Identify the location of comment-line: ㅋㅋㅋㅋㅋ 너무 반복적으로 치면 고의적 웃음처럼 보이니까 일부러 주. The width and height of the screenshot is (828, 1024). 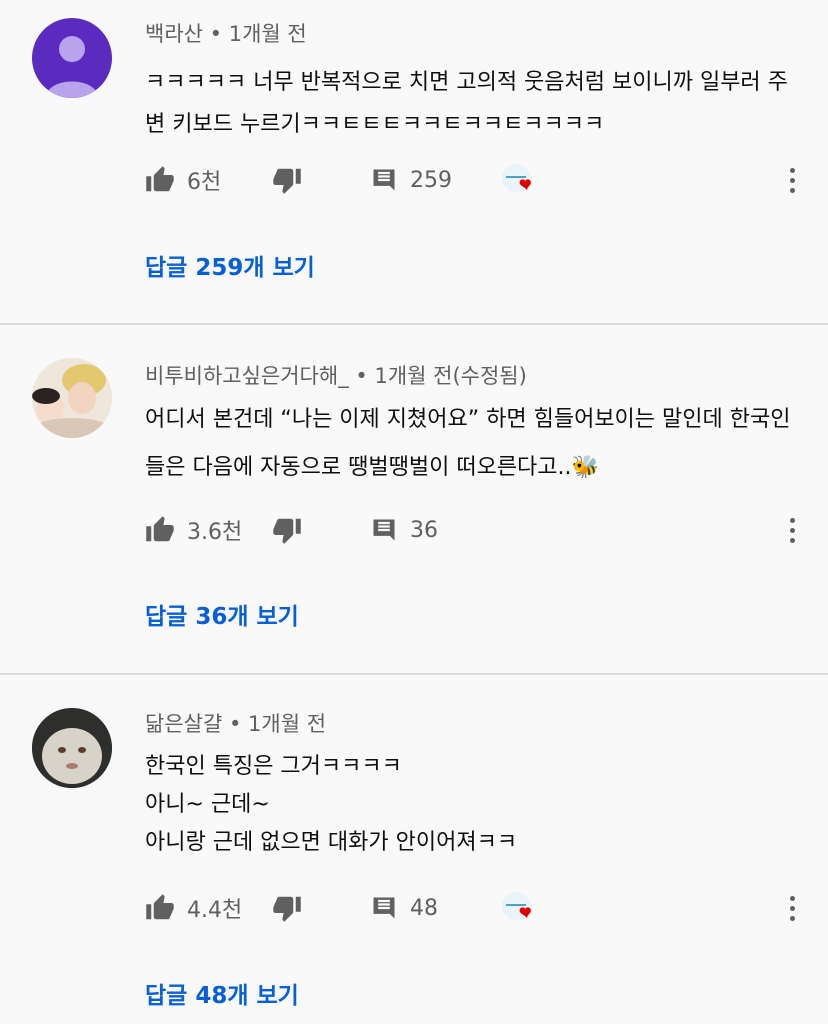
(466, 82).